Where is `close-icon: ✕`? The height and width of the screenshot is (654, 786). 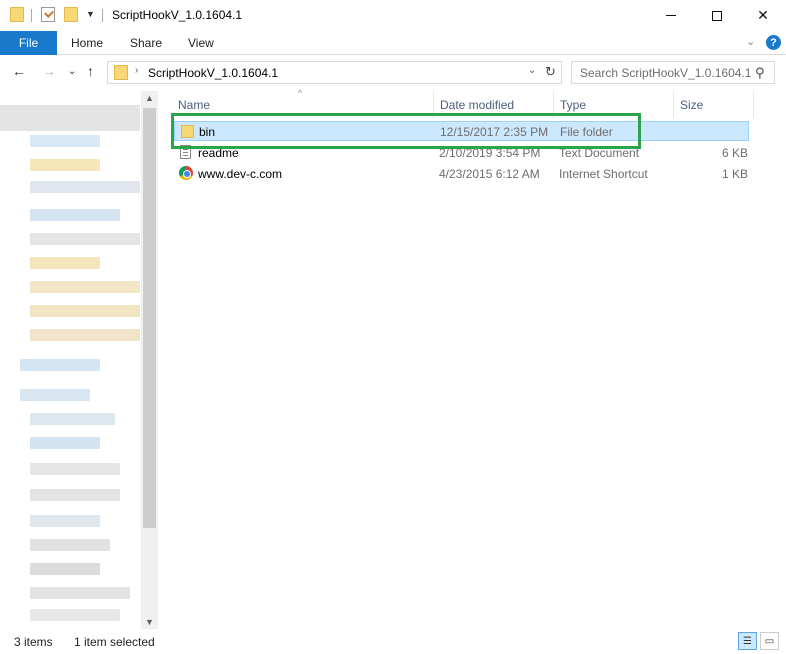
close-icon: ✕ is located at coordinates (763, 15).